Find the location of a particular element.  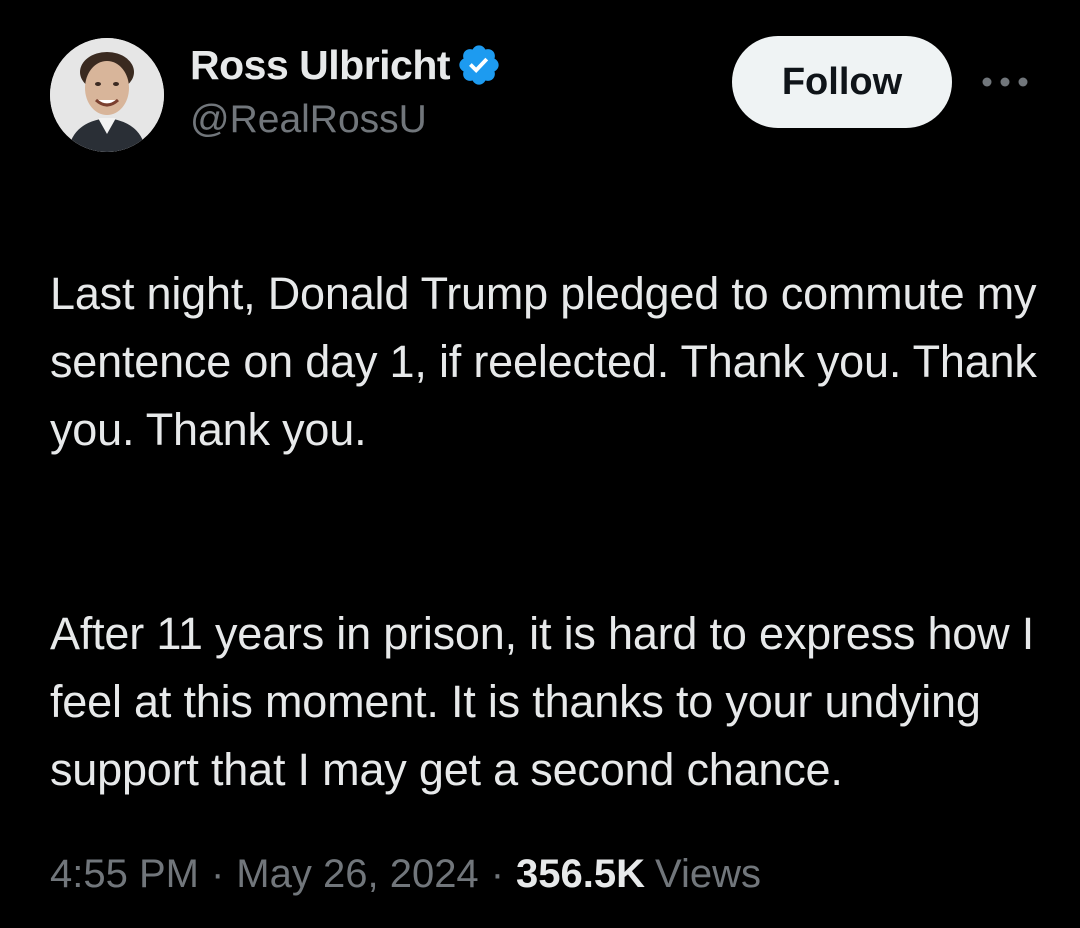

author-name-row: Ross Ulbricht is located at coordinates (346, 65).